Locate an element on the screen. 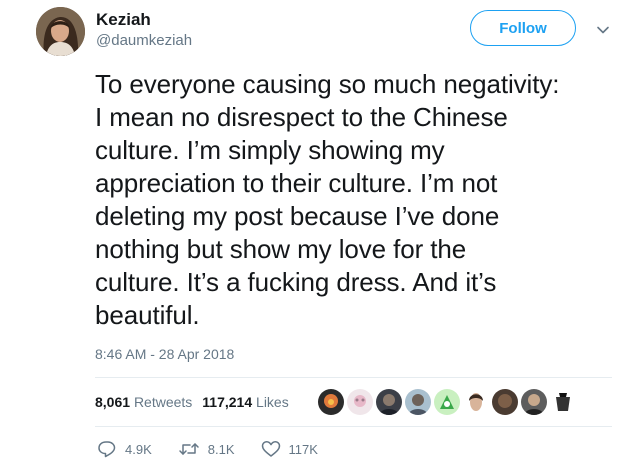 This screenshot has width=635, height=473. tweet-timestamp: 8:46 AM - 28 Apr 2018 is located at coordinates (164, 354).